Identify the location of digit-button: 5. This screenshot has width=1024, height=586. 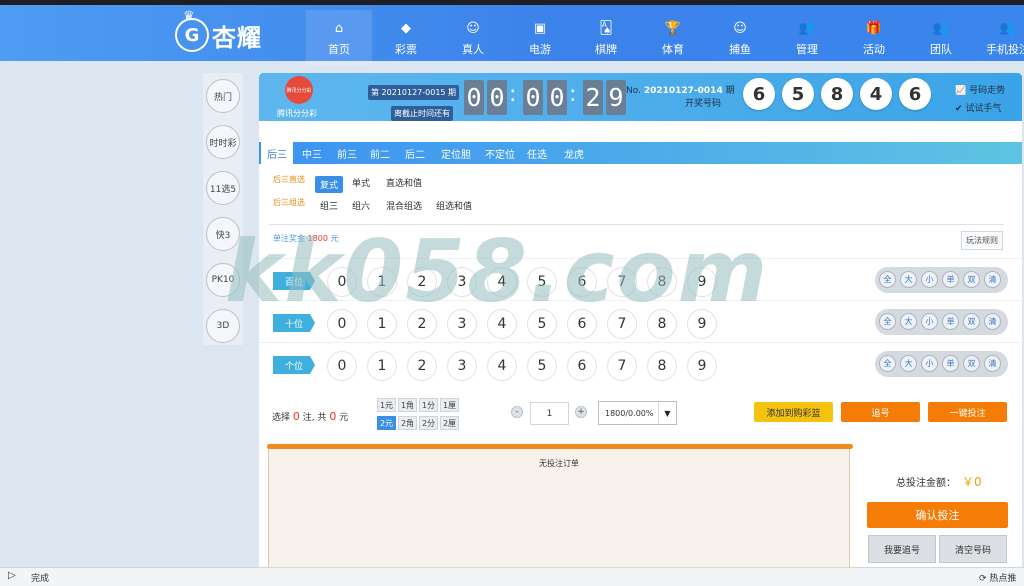
(542, 366).